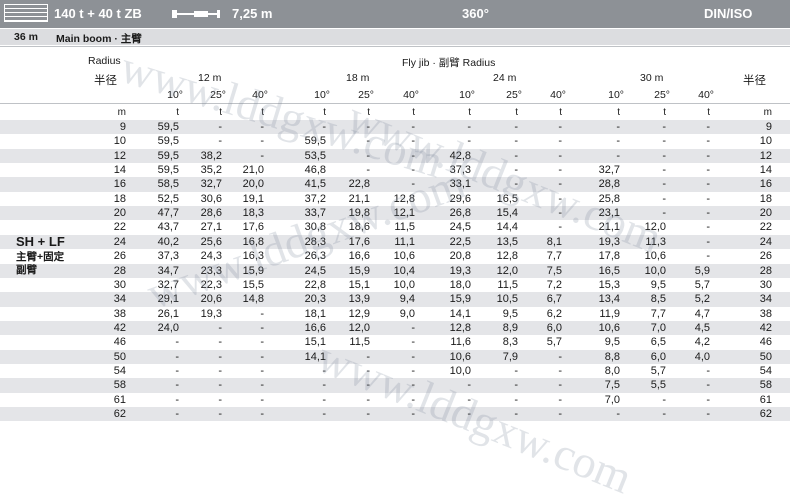  Describe the element at coordinates (211, 270) in the screenshot. I see `load-cell: 23,3` at that location.